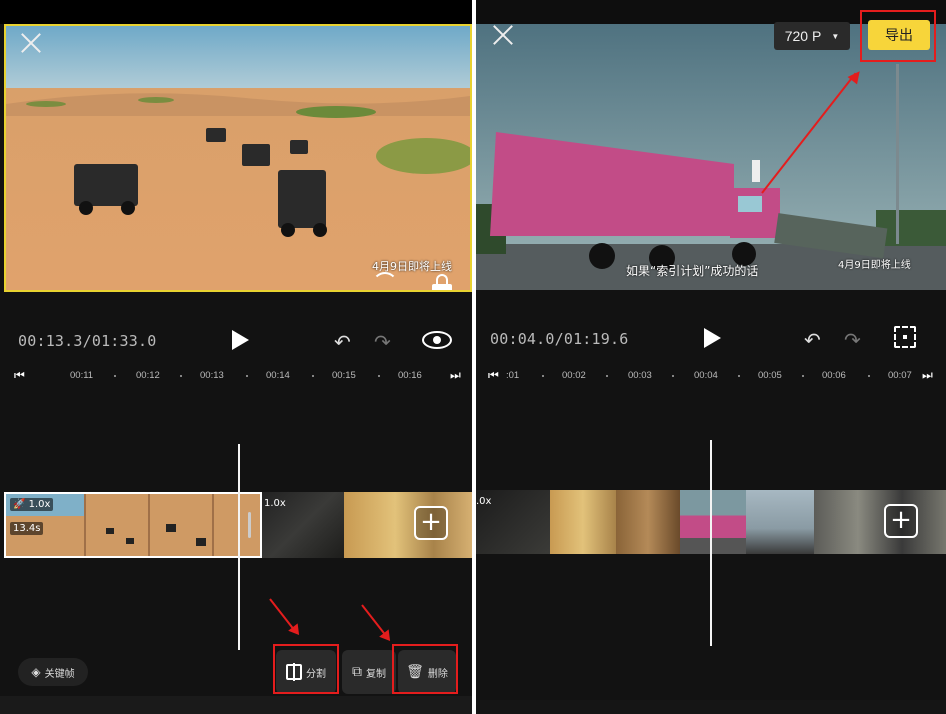 The width and height of the screenshot is (946, 714). Describe the element at coordinates (900, 375) in the screenshot. I see `ruler-tick: 00:07` at that location.